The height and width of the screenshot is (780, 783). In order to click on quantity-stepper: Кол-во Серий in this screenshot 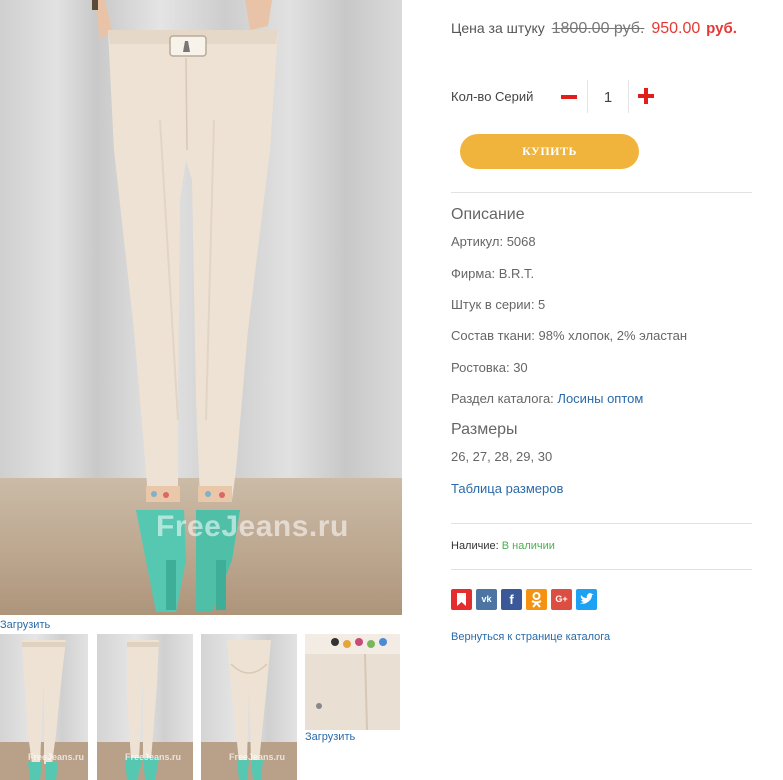, I will do `click(601, 97)`.